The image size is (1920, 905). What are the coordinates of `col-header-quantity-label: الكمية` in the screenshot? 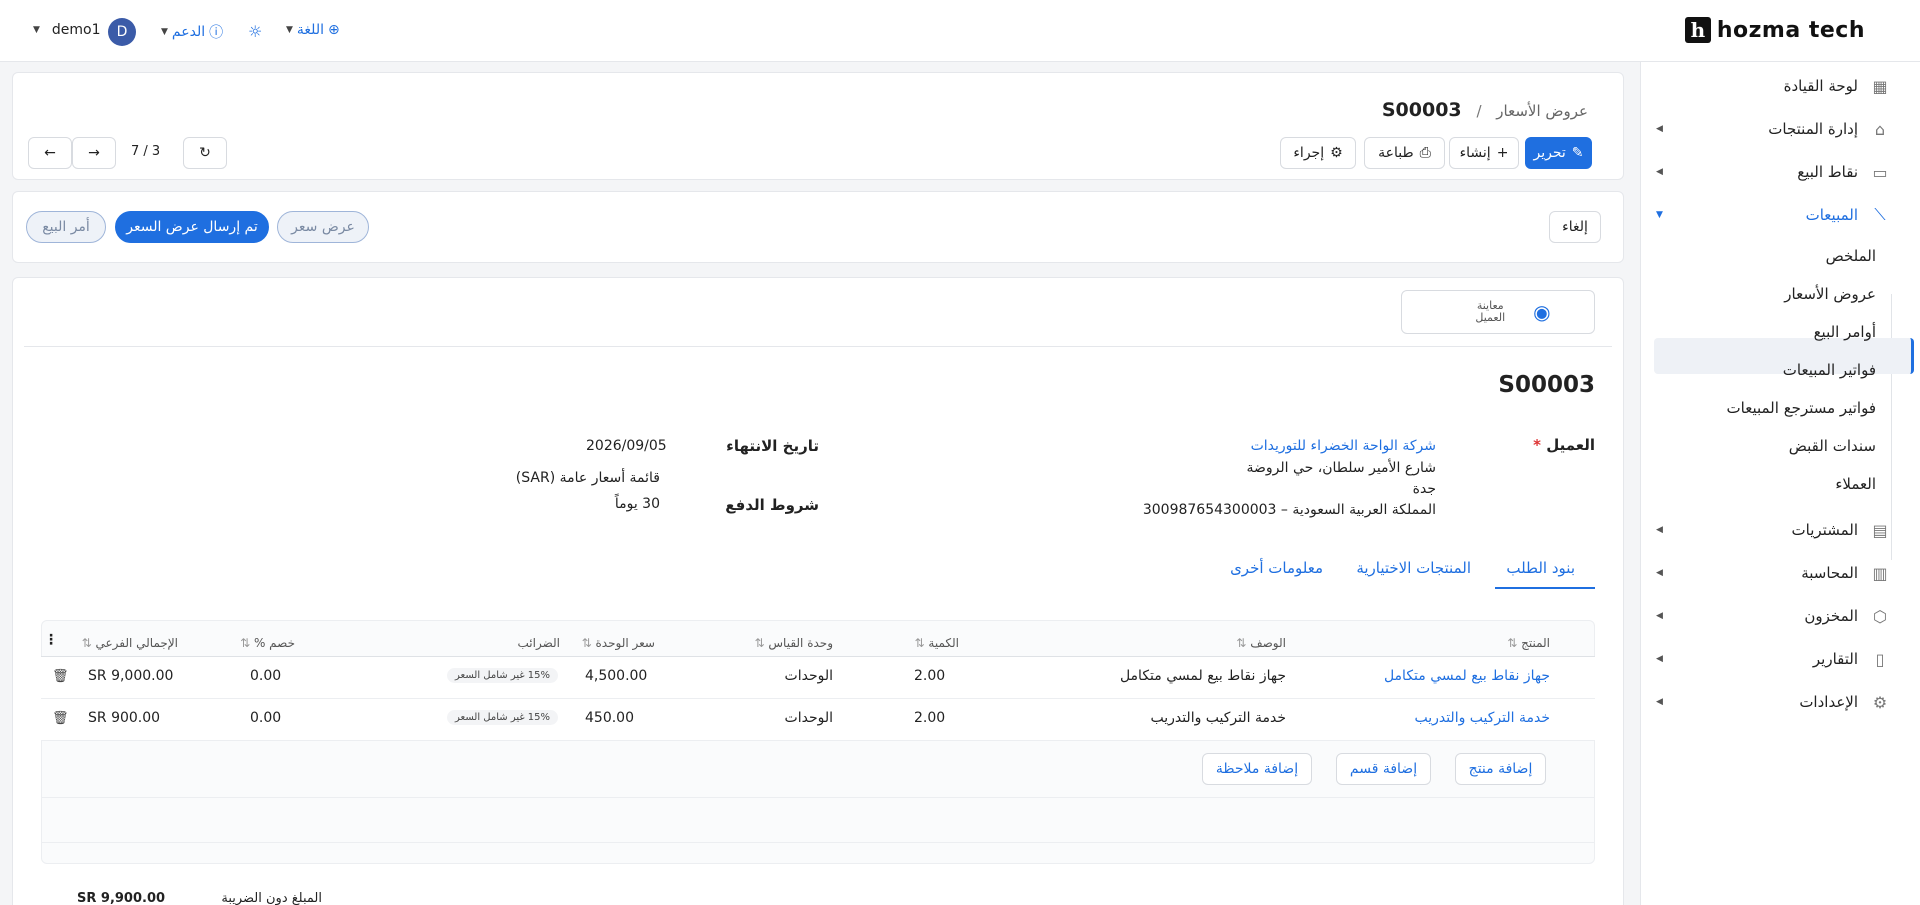 It's located at (943, 643).